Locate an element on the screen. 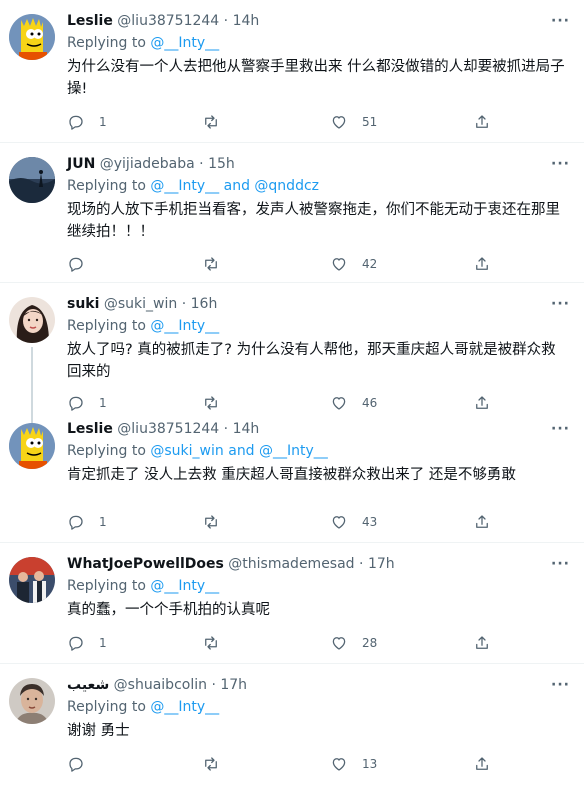 Image resolution: width=584 pixels, height=785 pixels. handle: @thismademesad is located at coordinates (291, 564).